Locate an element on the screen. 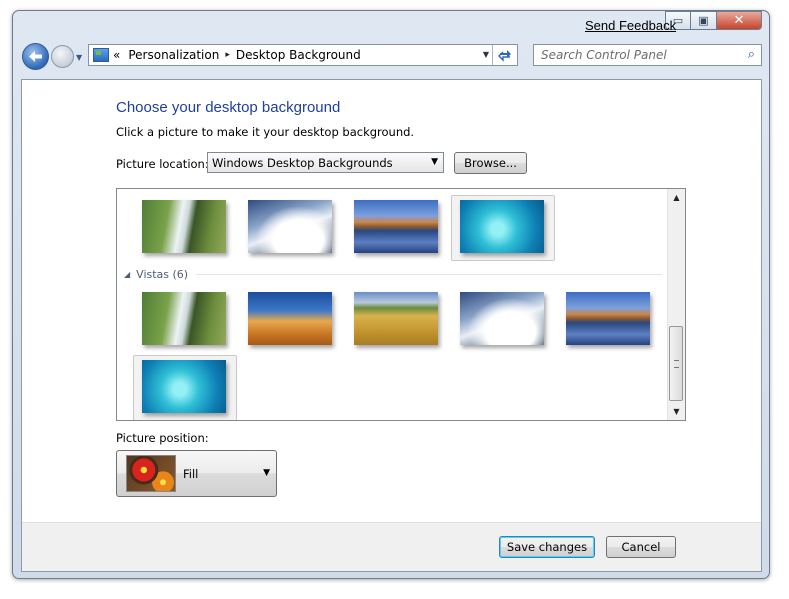  wallpaper-thumbnail-wheat-field is located at coordinates (396, 318).